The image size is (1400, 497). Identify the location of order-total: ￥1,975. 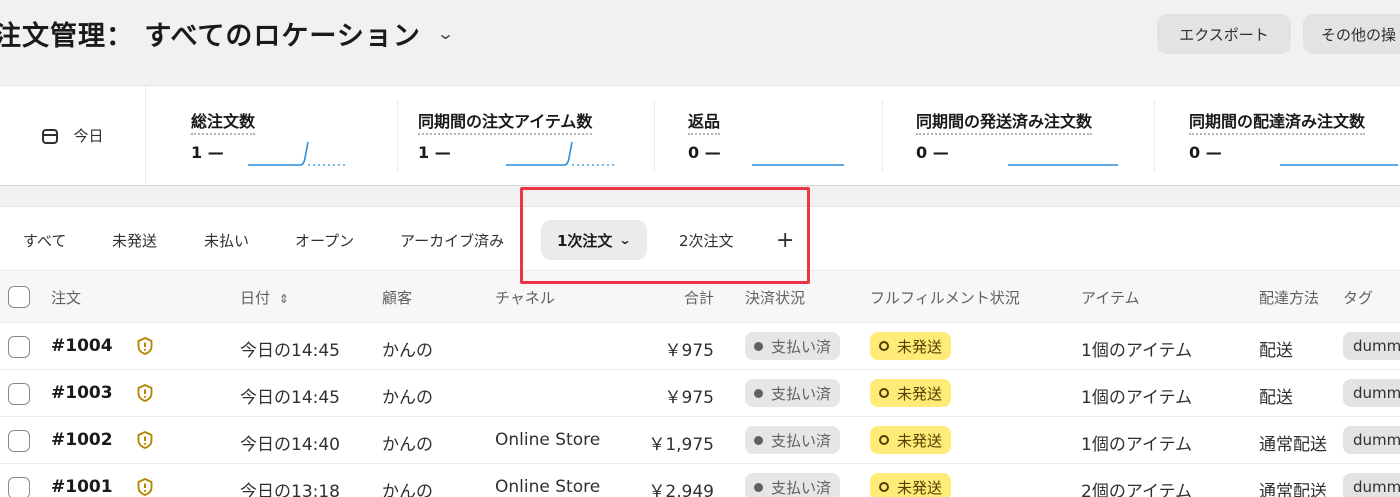
(681, 445).